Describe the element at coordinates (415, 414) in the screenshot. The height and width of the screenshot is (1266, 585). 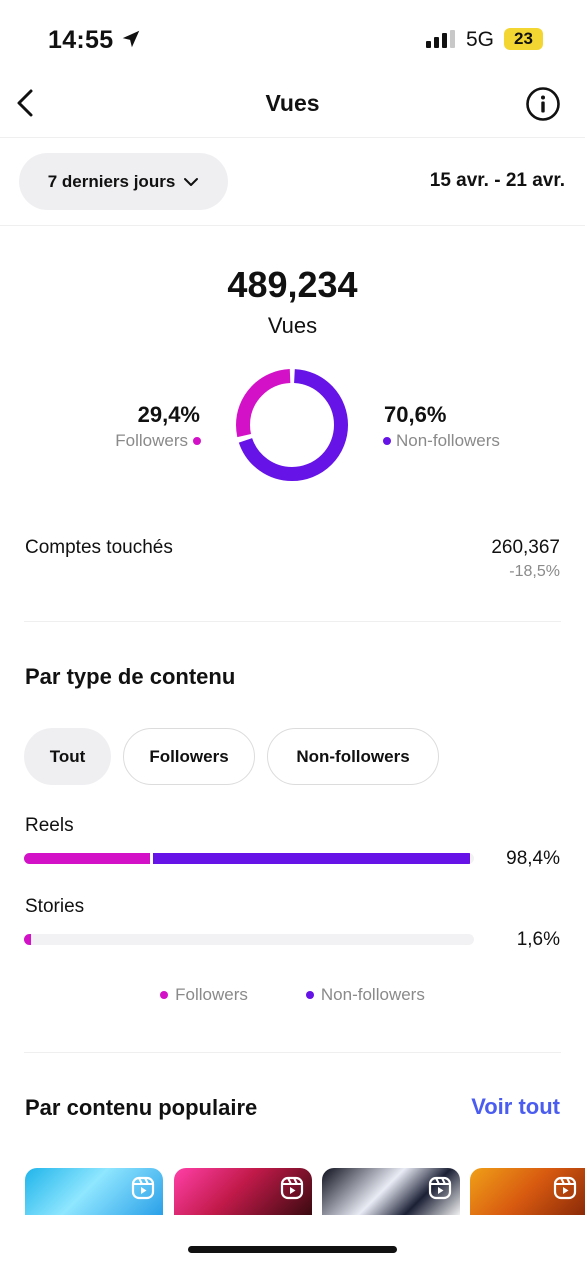
I see `nonfollowers-percentage: 70,6%` at that location.